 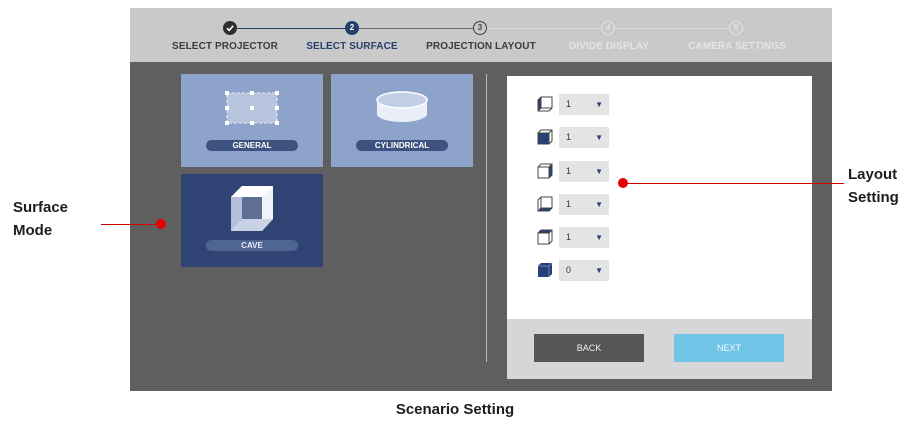 What do you see at coordinates (734, 183) in the screenshot?
I see `layout-setting-pointer-line` at bounding box center [734, 183].